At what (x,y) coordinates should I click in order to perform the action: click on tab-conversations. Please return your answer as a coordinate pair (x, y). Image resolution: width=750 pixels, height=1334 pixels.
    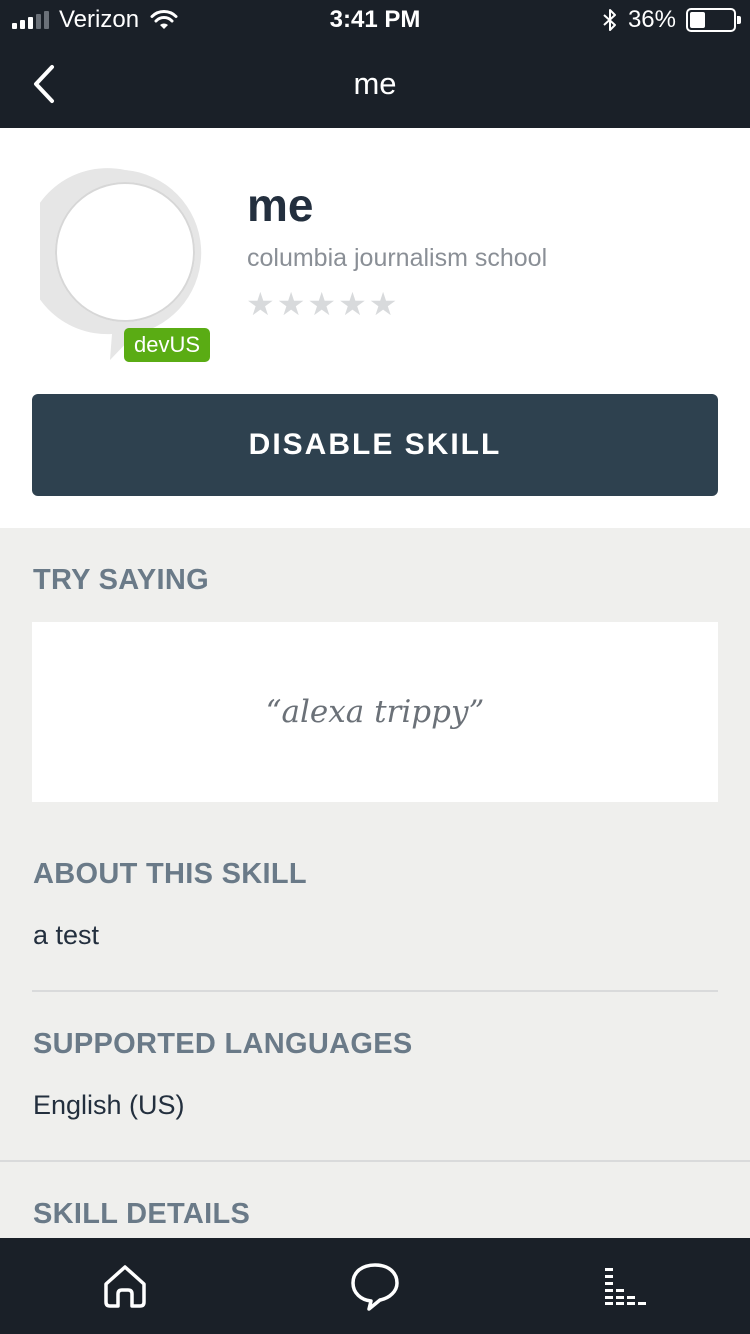
    Looking at the image, I should click on (375, 1286).